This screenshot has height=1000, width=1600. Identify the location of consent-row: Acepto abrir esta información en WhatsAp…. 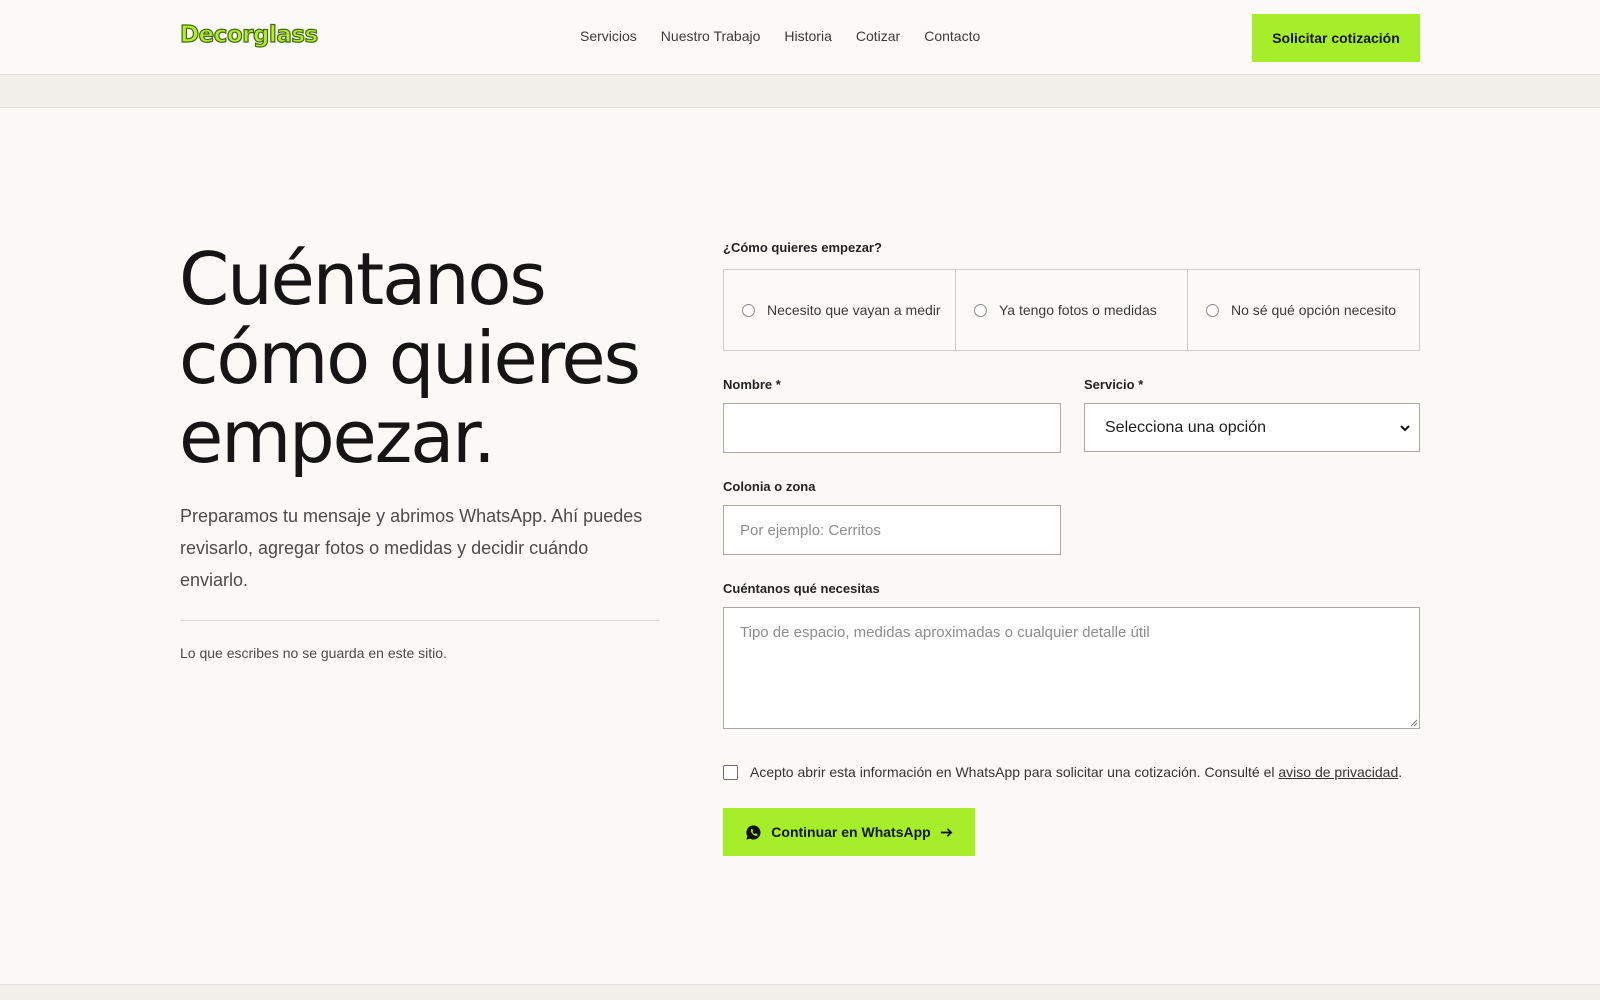
(1062, 772).